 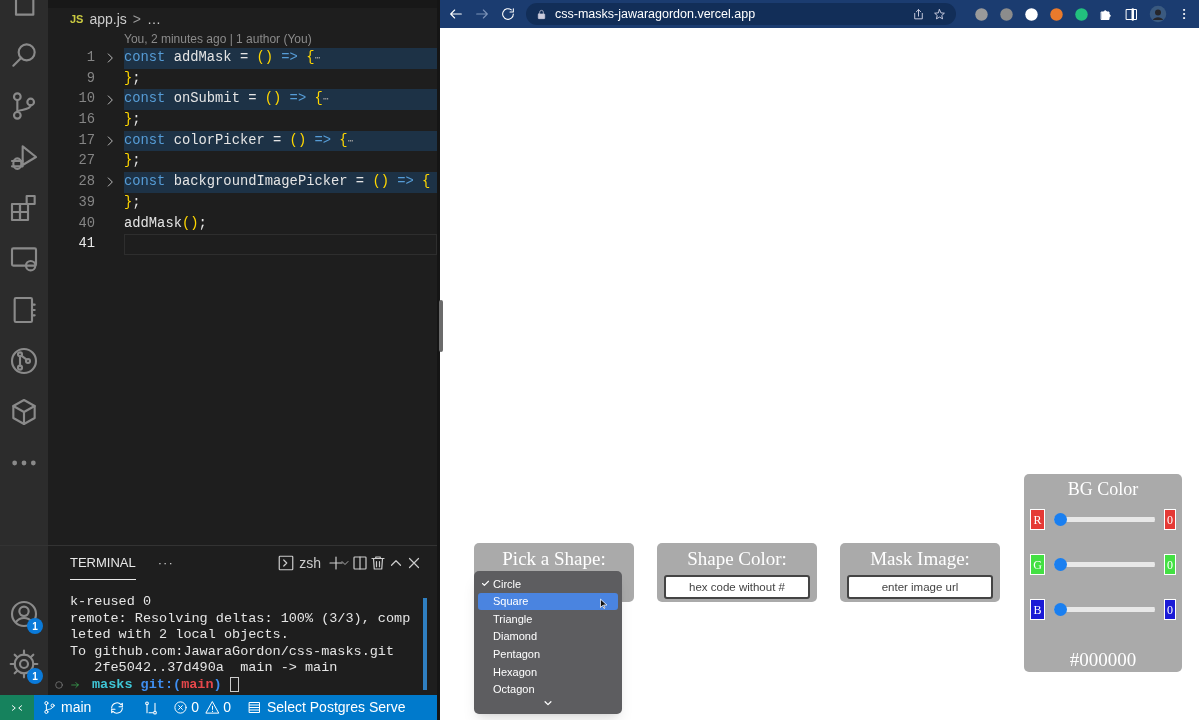 I want to click on share-icon, so click(x=918, y=14).